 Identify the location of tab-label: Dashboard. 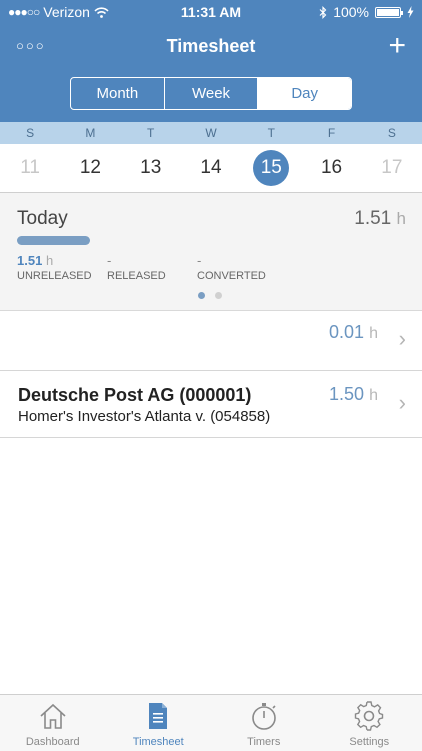
(53, 742).